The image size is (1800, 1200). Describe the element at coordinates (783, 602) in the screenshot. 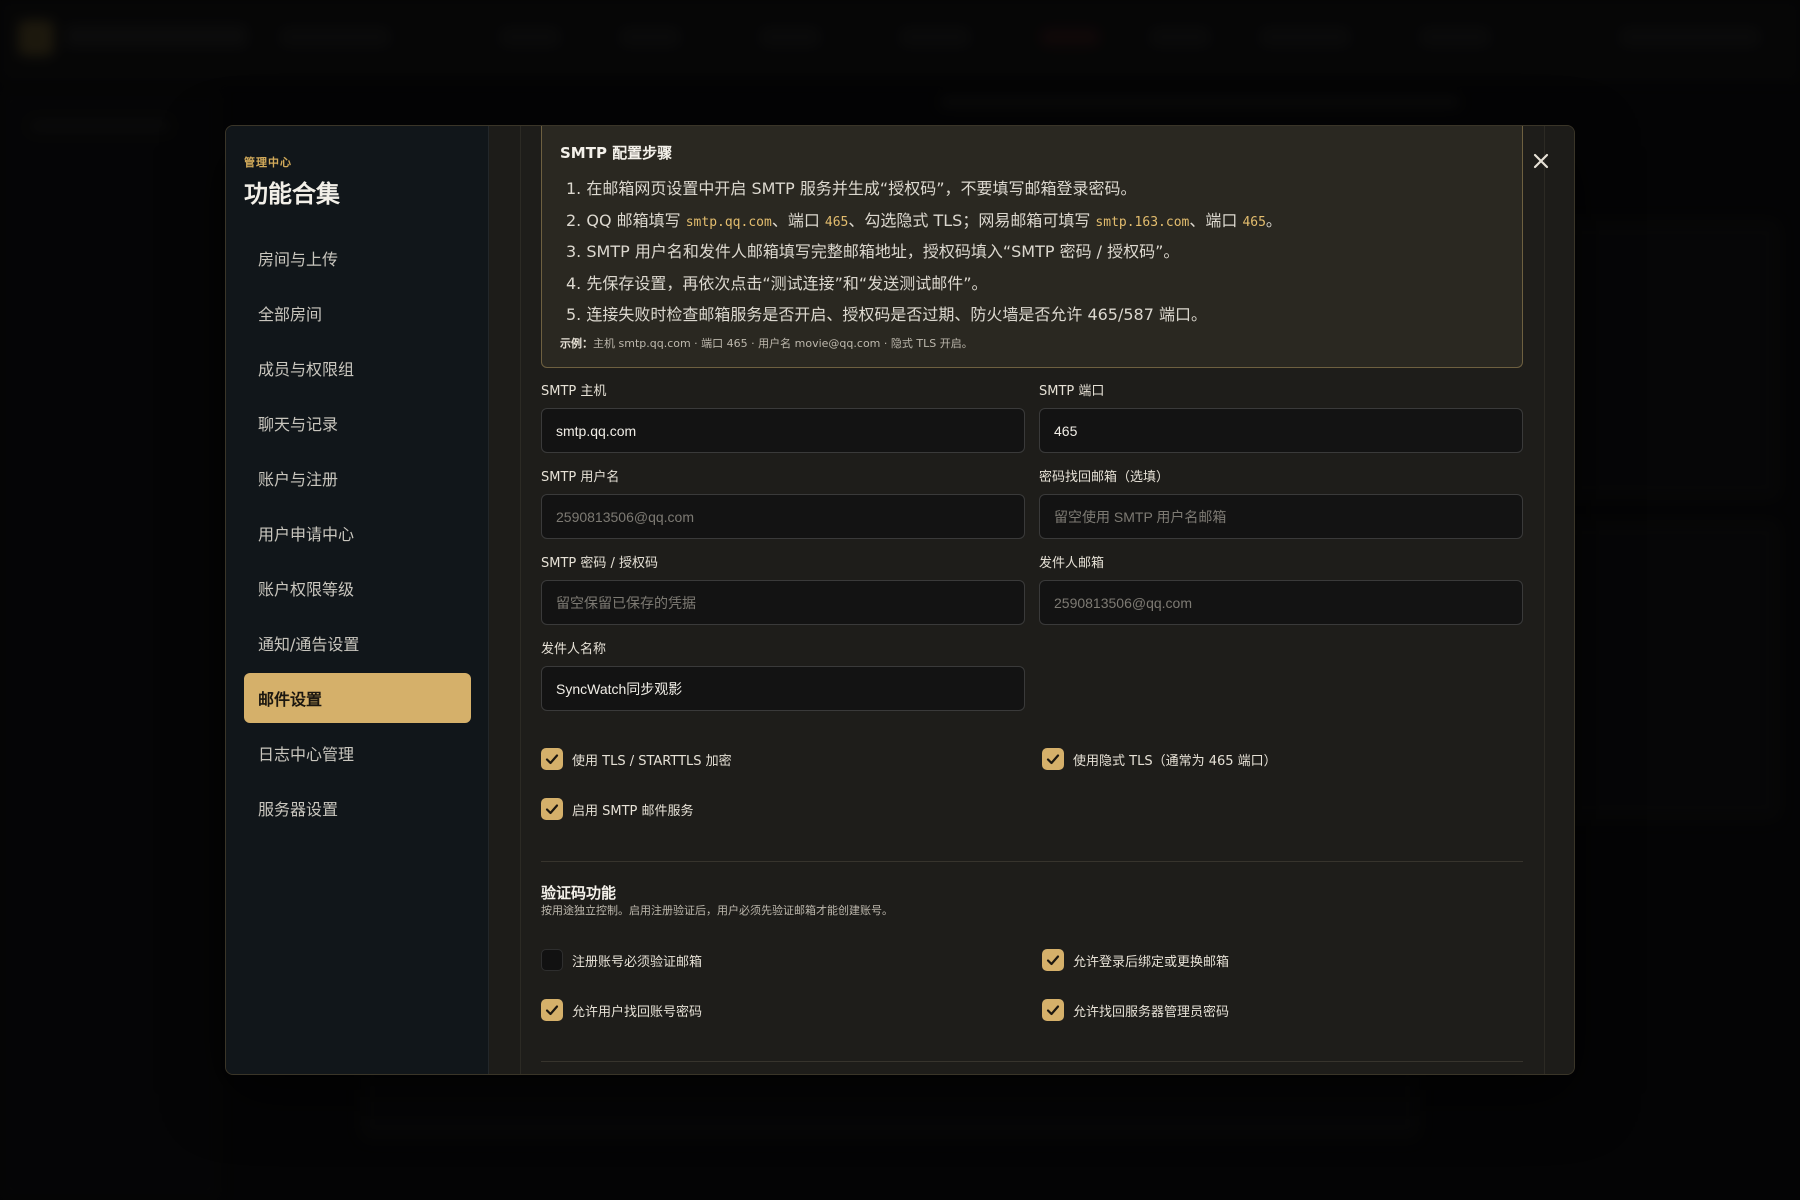

I see `smtp-password-input` at that location.